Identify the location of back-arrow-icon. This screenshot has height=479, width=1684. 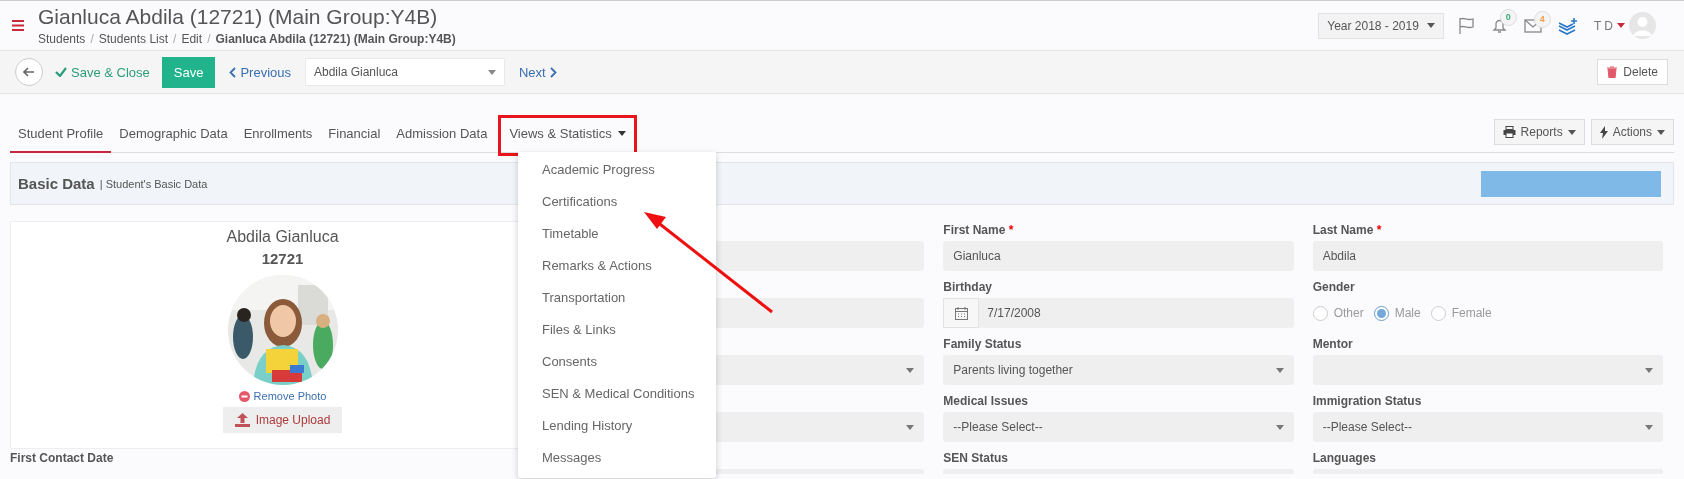
(29, 72).